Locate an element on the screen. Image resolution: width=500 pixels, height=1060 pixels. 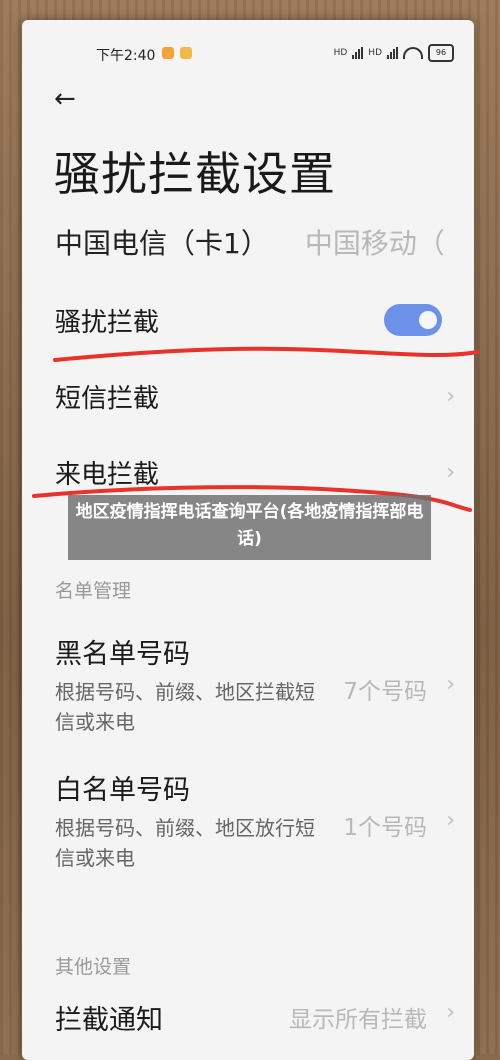
status-bar: 下午2:40 HD HD 96 is located at coordinates (248, 50).